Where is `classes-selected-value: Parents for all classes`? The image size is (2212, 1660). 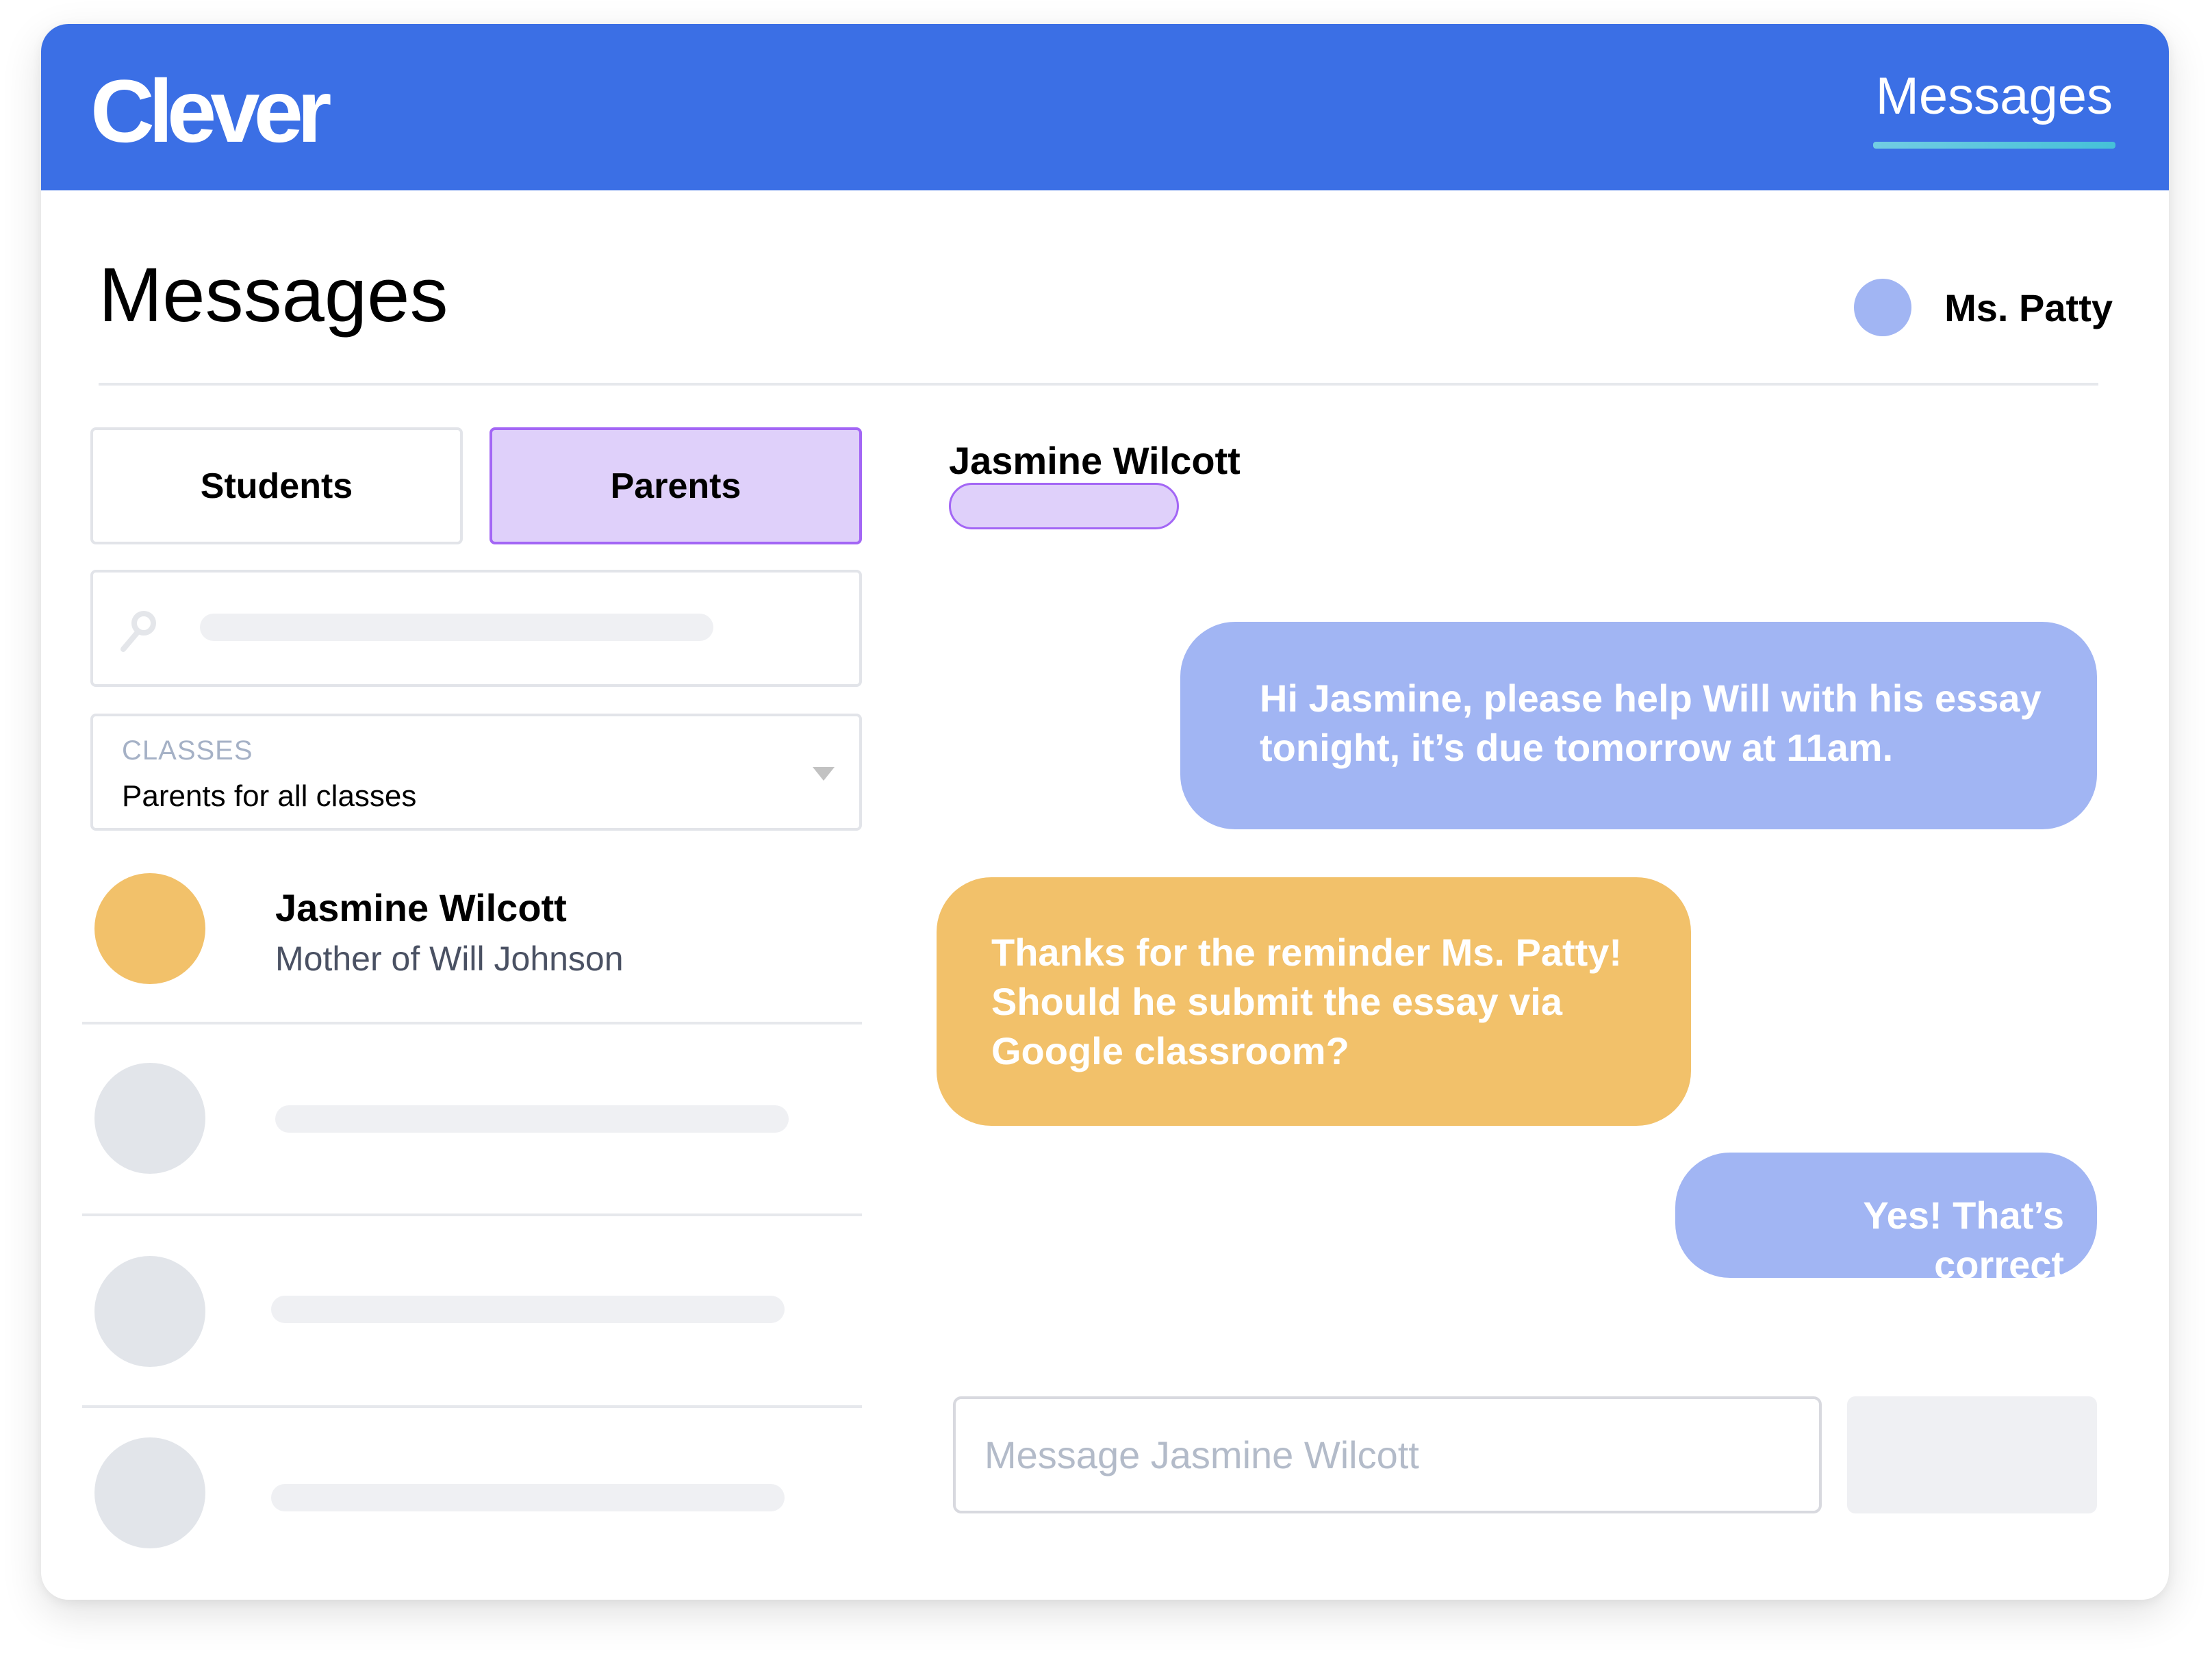
classes-selected-value: Parents for all classes is located at coordinates (269, 796).